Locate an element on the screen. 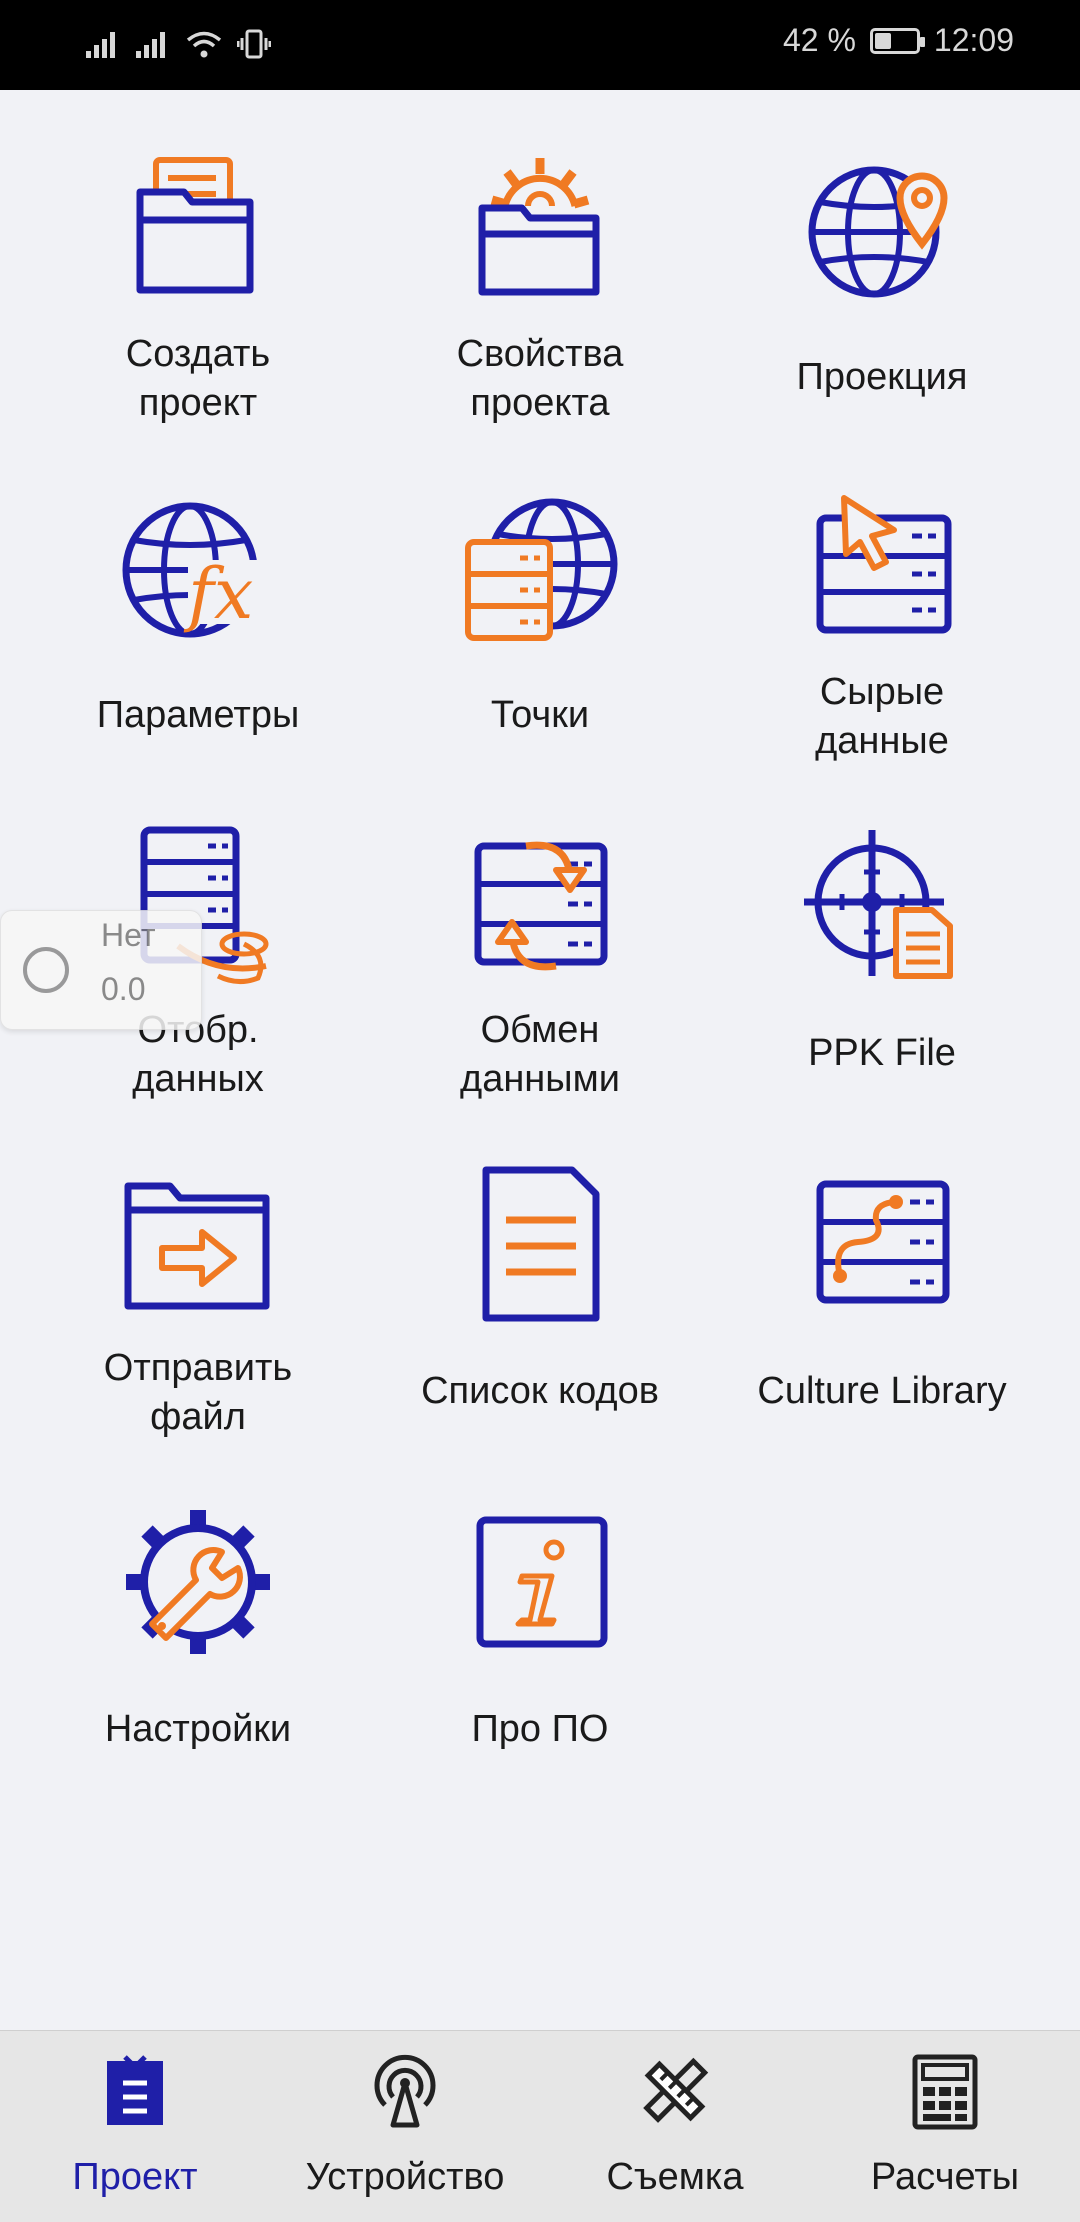 The width and height of the screenshot is (1080, 2222). tile-label: Настройки is located at coordinates (198, 1729).